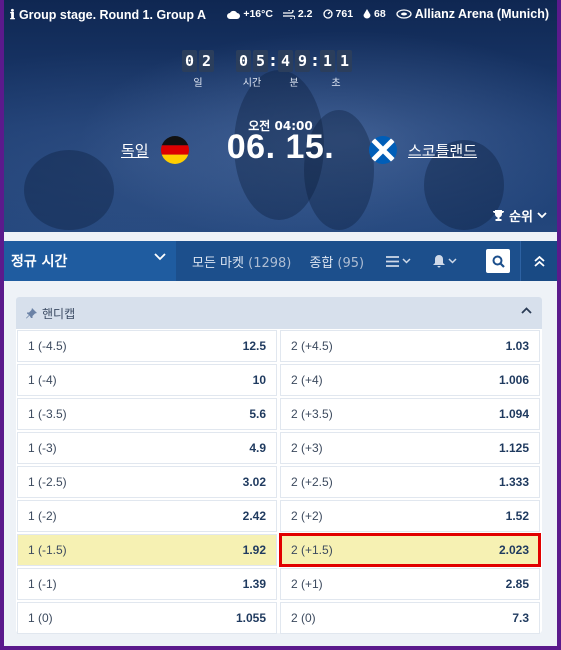 The height and width of the screenshot is (650, 561). Describe the element at coordinates (279, 313) in the screenshot. I see `market-header: 핸디캡` at that location.